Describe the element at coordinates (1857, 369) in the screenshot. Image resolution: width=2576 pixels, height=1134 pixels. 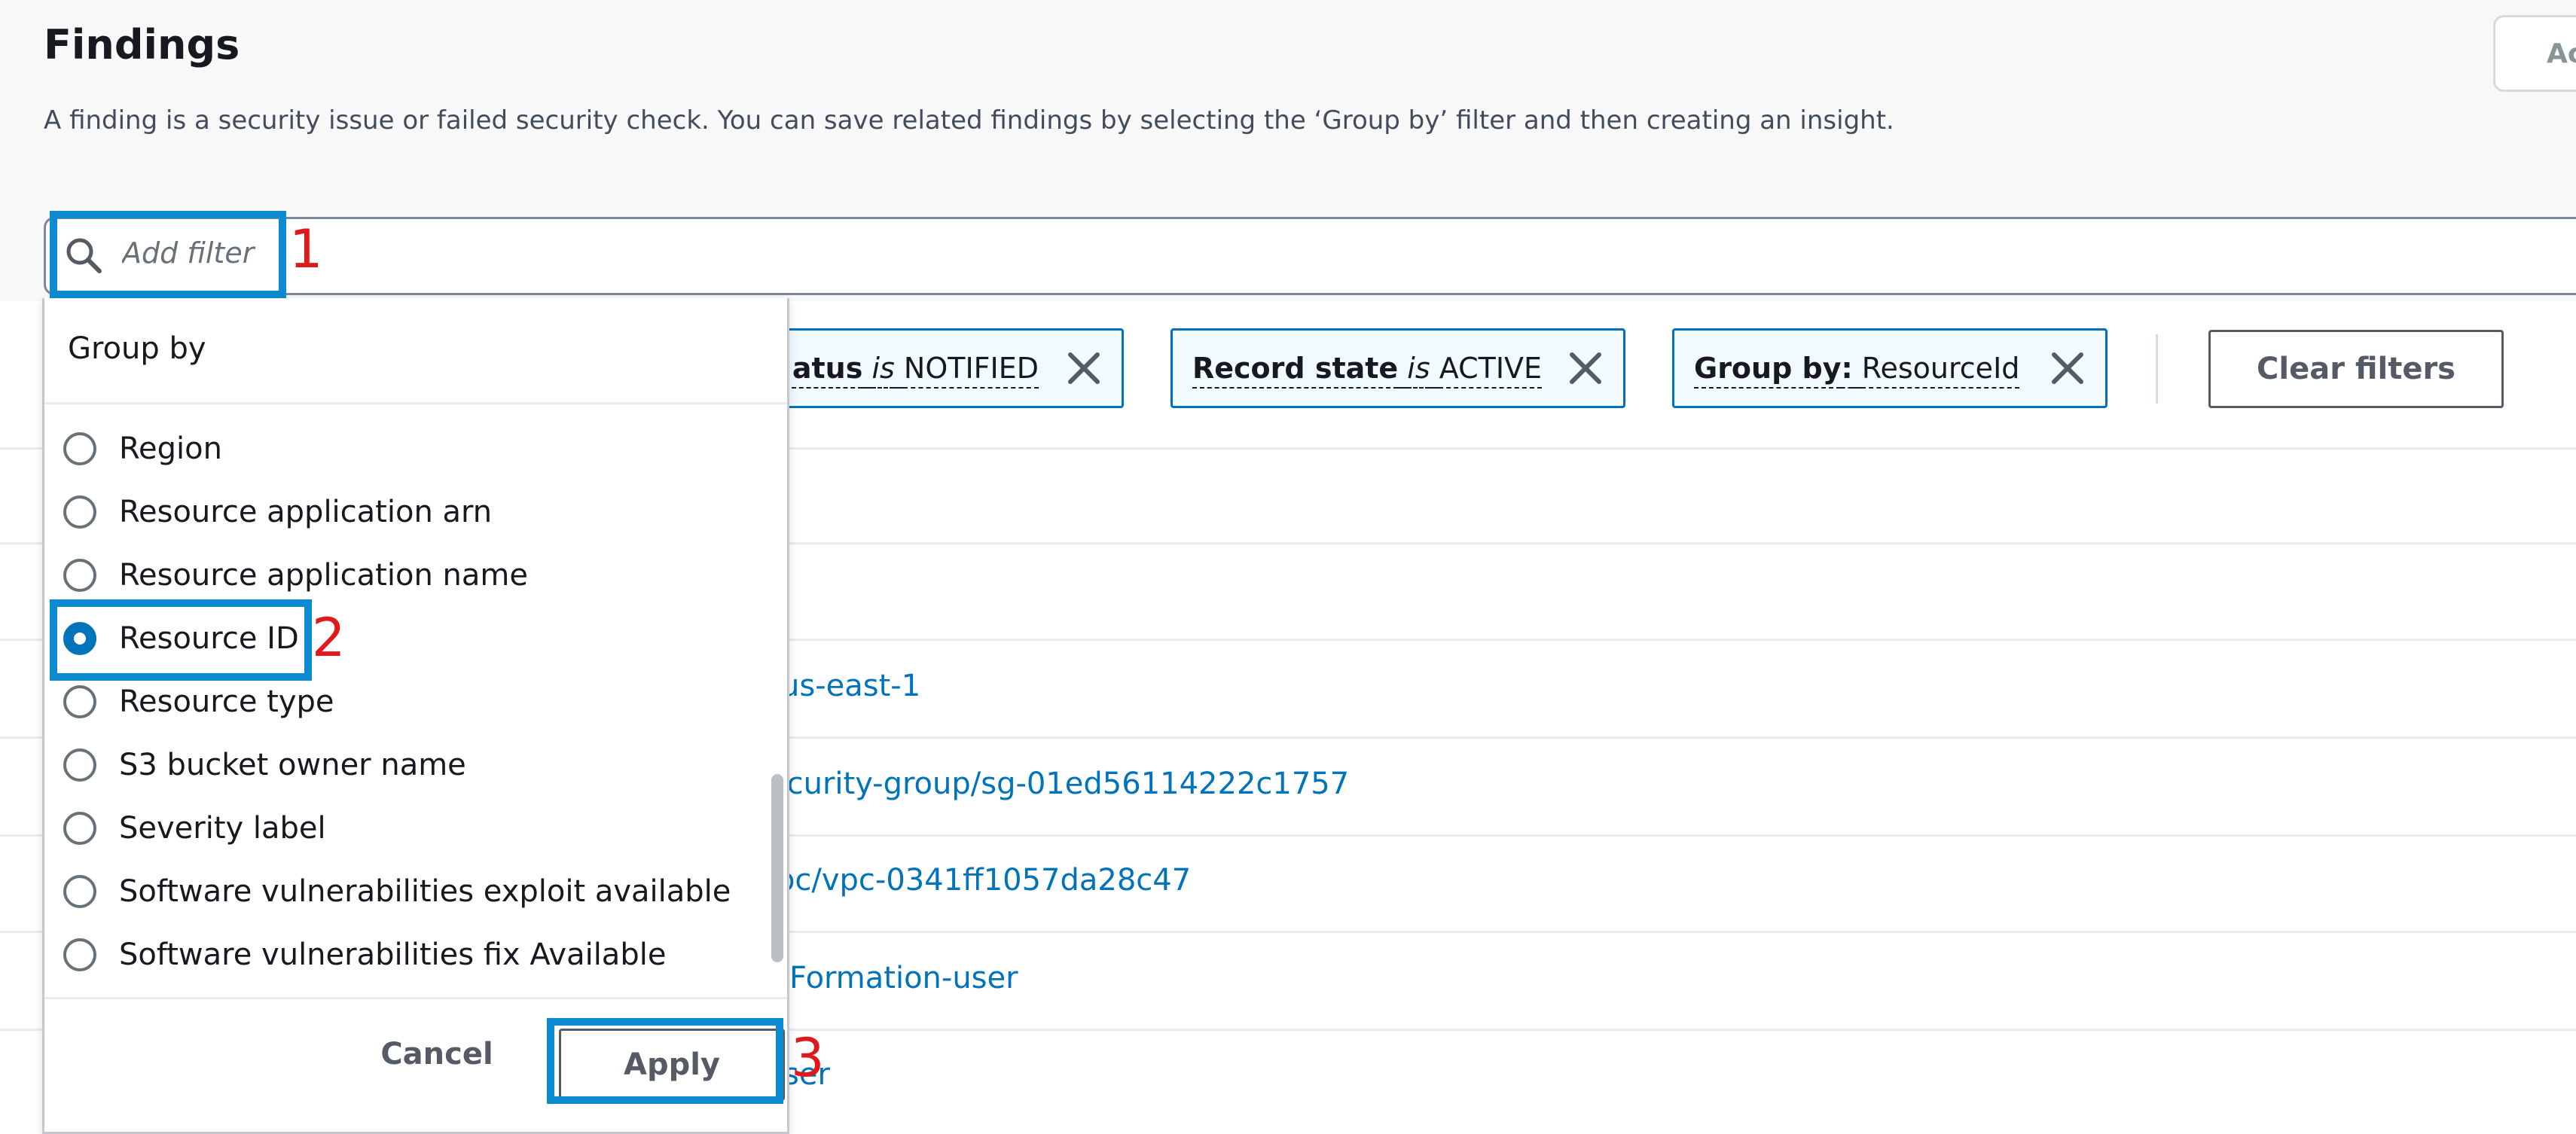
I see `chip-label: Group by: ResourceId` at that location.